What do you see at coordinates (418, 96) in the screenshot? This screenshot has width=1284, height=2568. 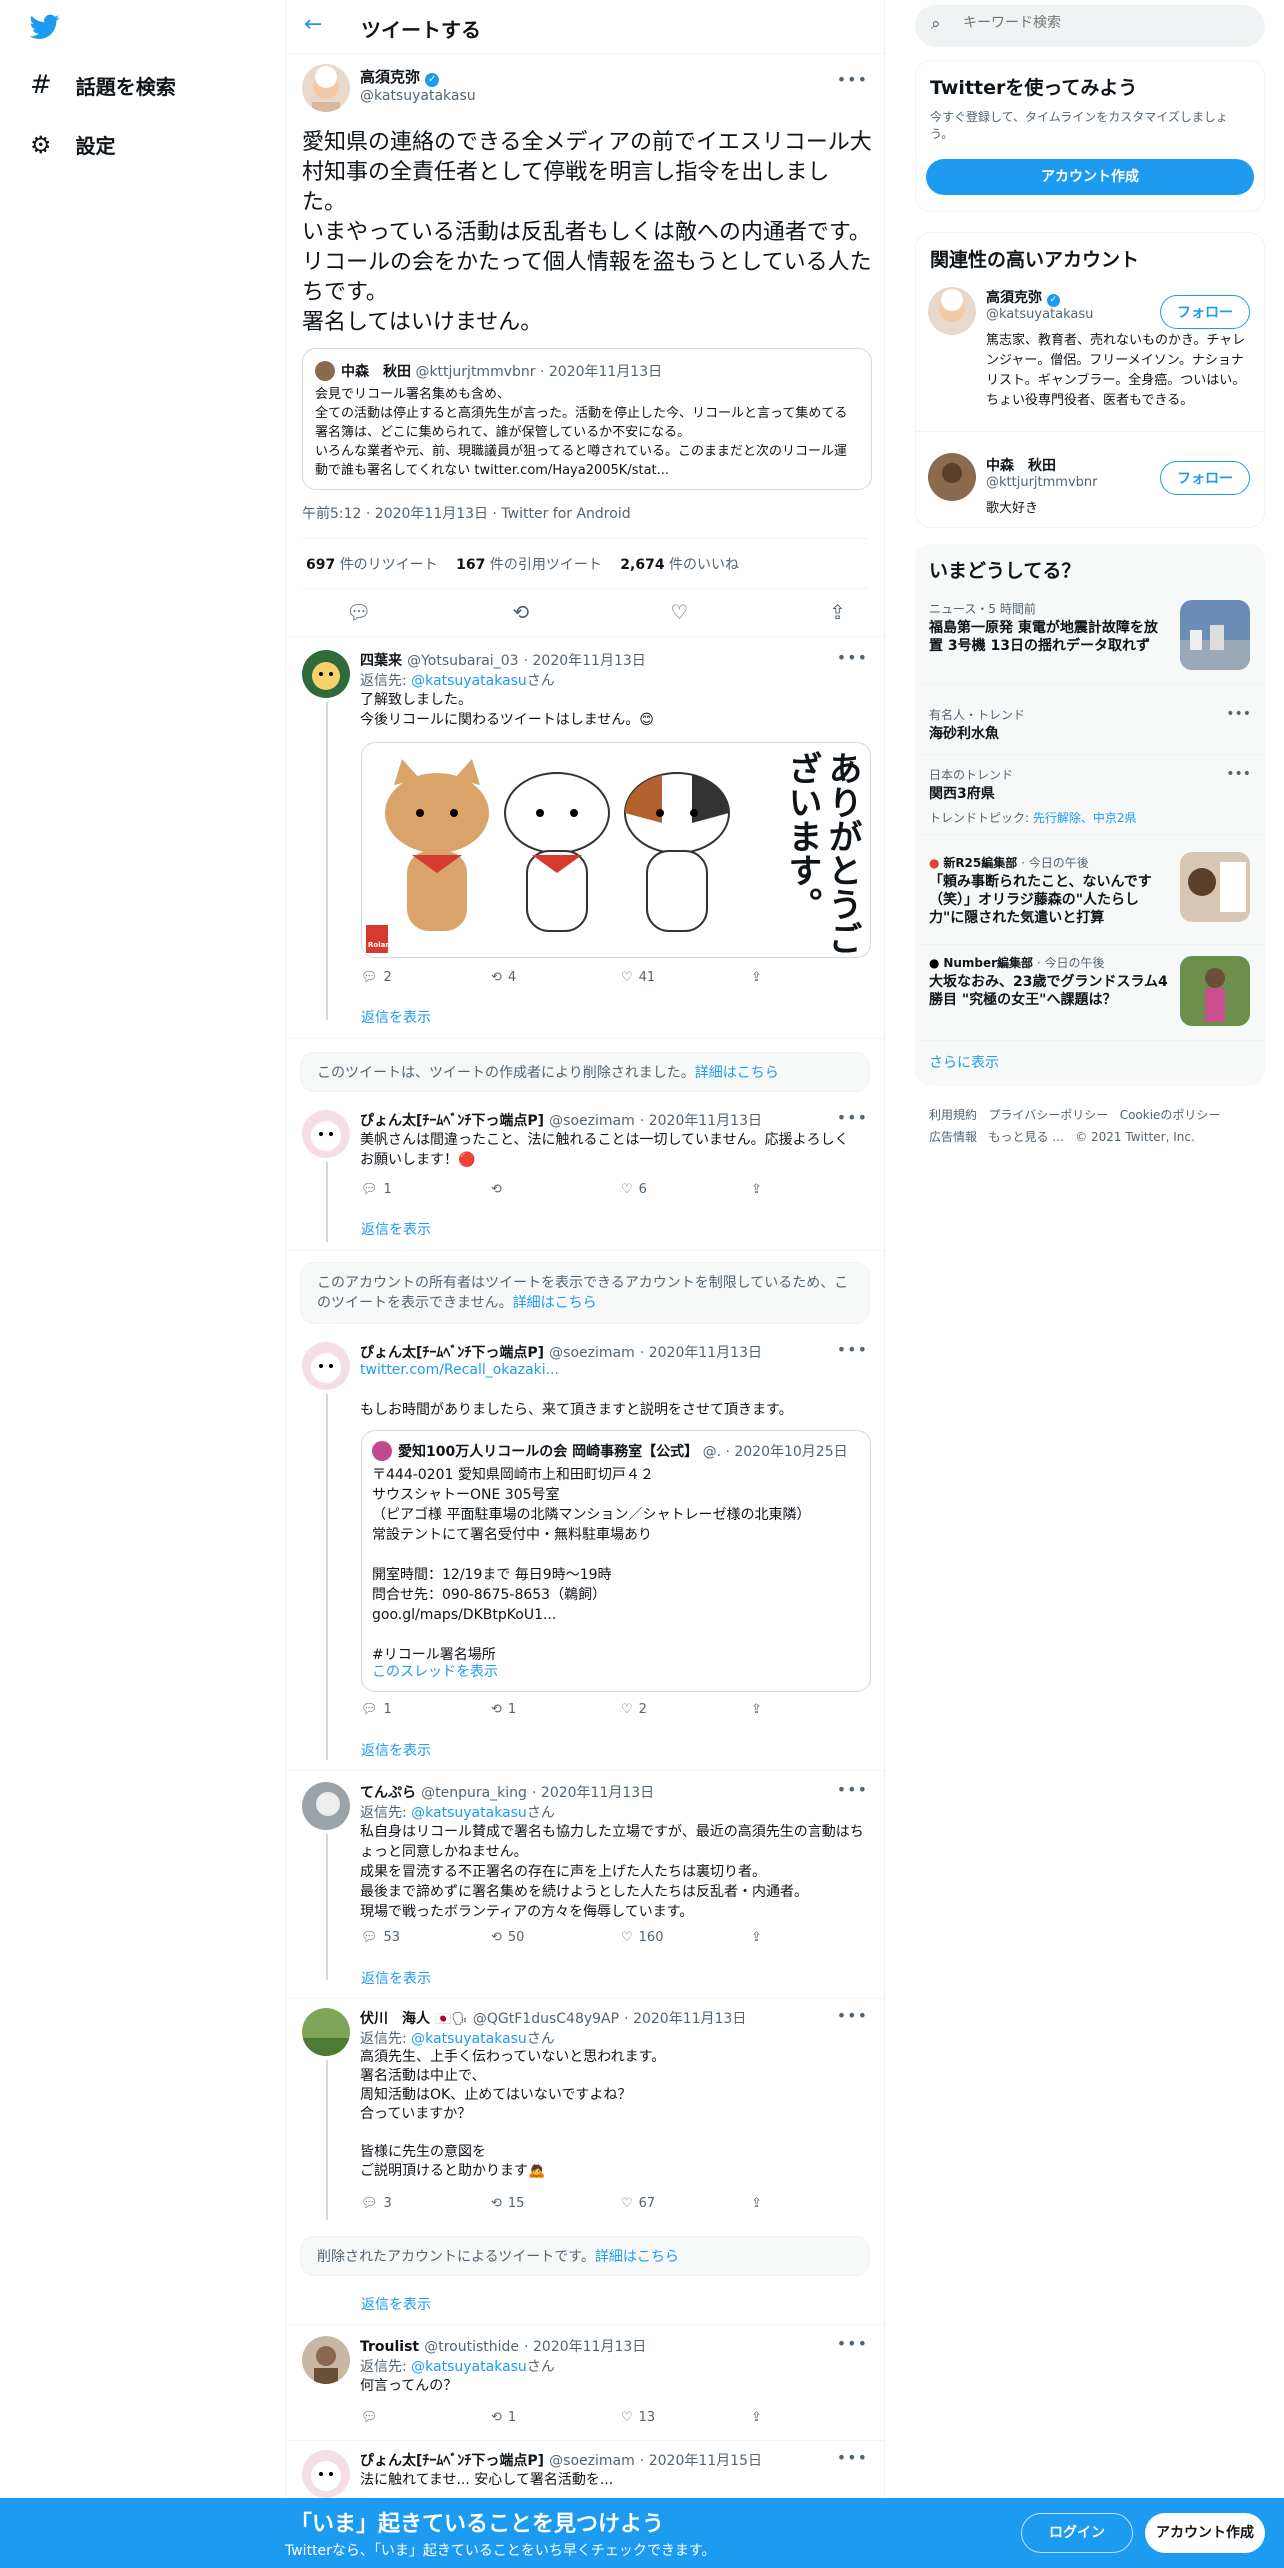 I see `author-handle: @katsuyatakasu` at bounding box center [418, 96].